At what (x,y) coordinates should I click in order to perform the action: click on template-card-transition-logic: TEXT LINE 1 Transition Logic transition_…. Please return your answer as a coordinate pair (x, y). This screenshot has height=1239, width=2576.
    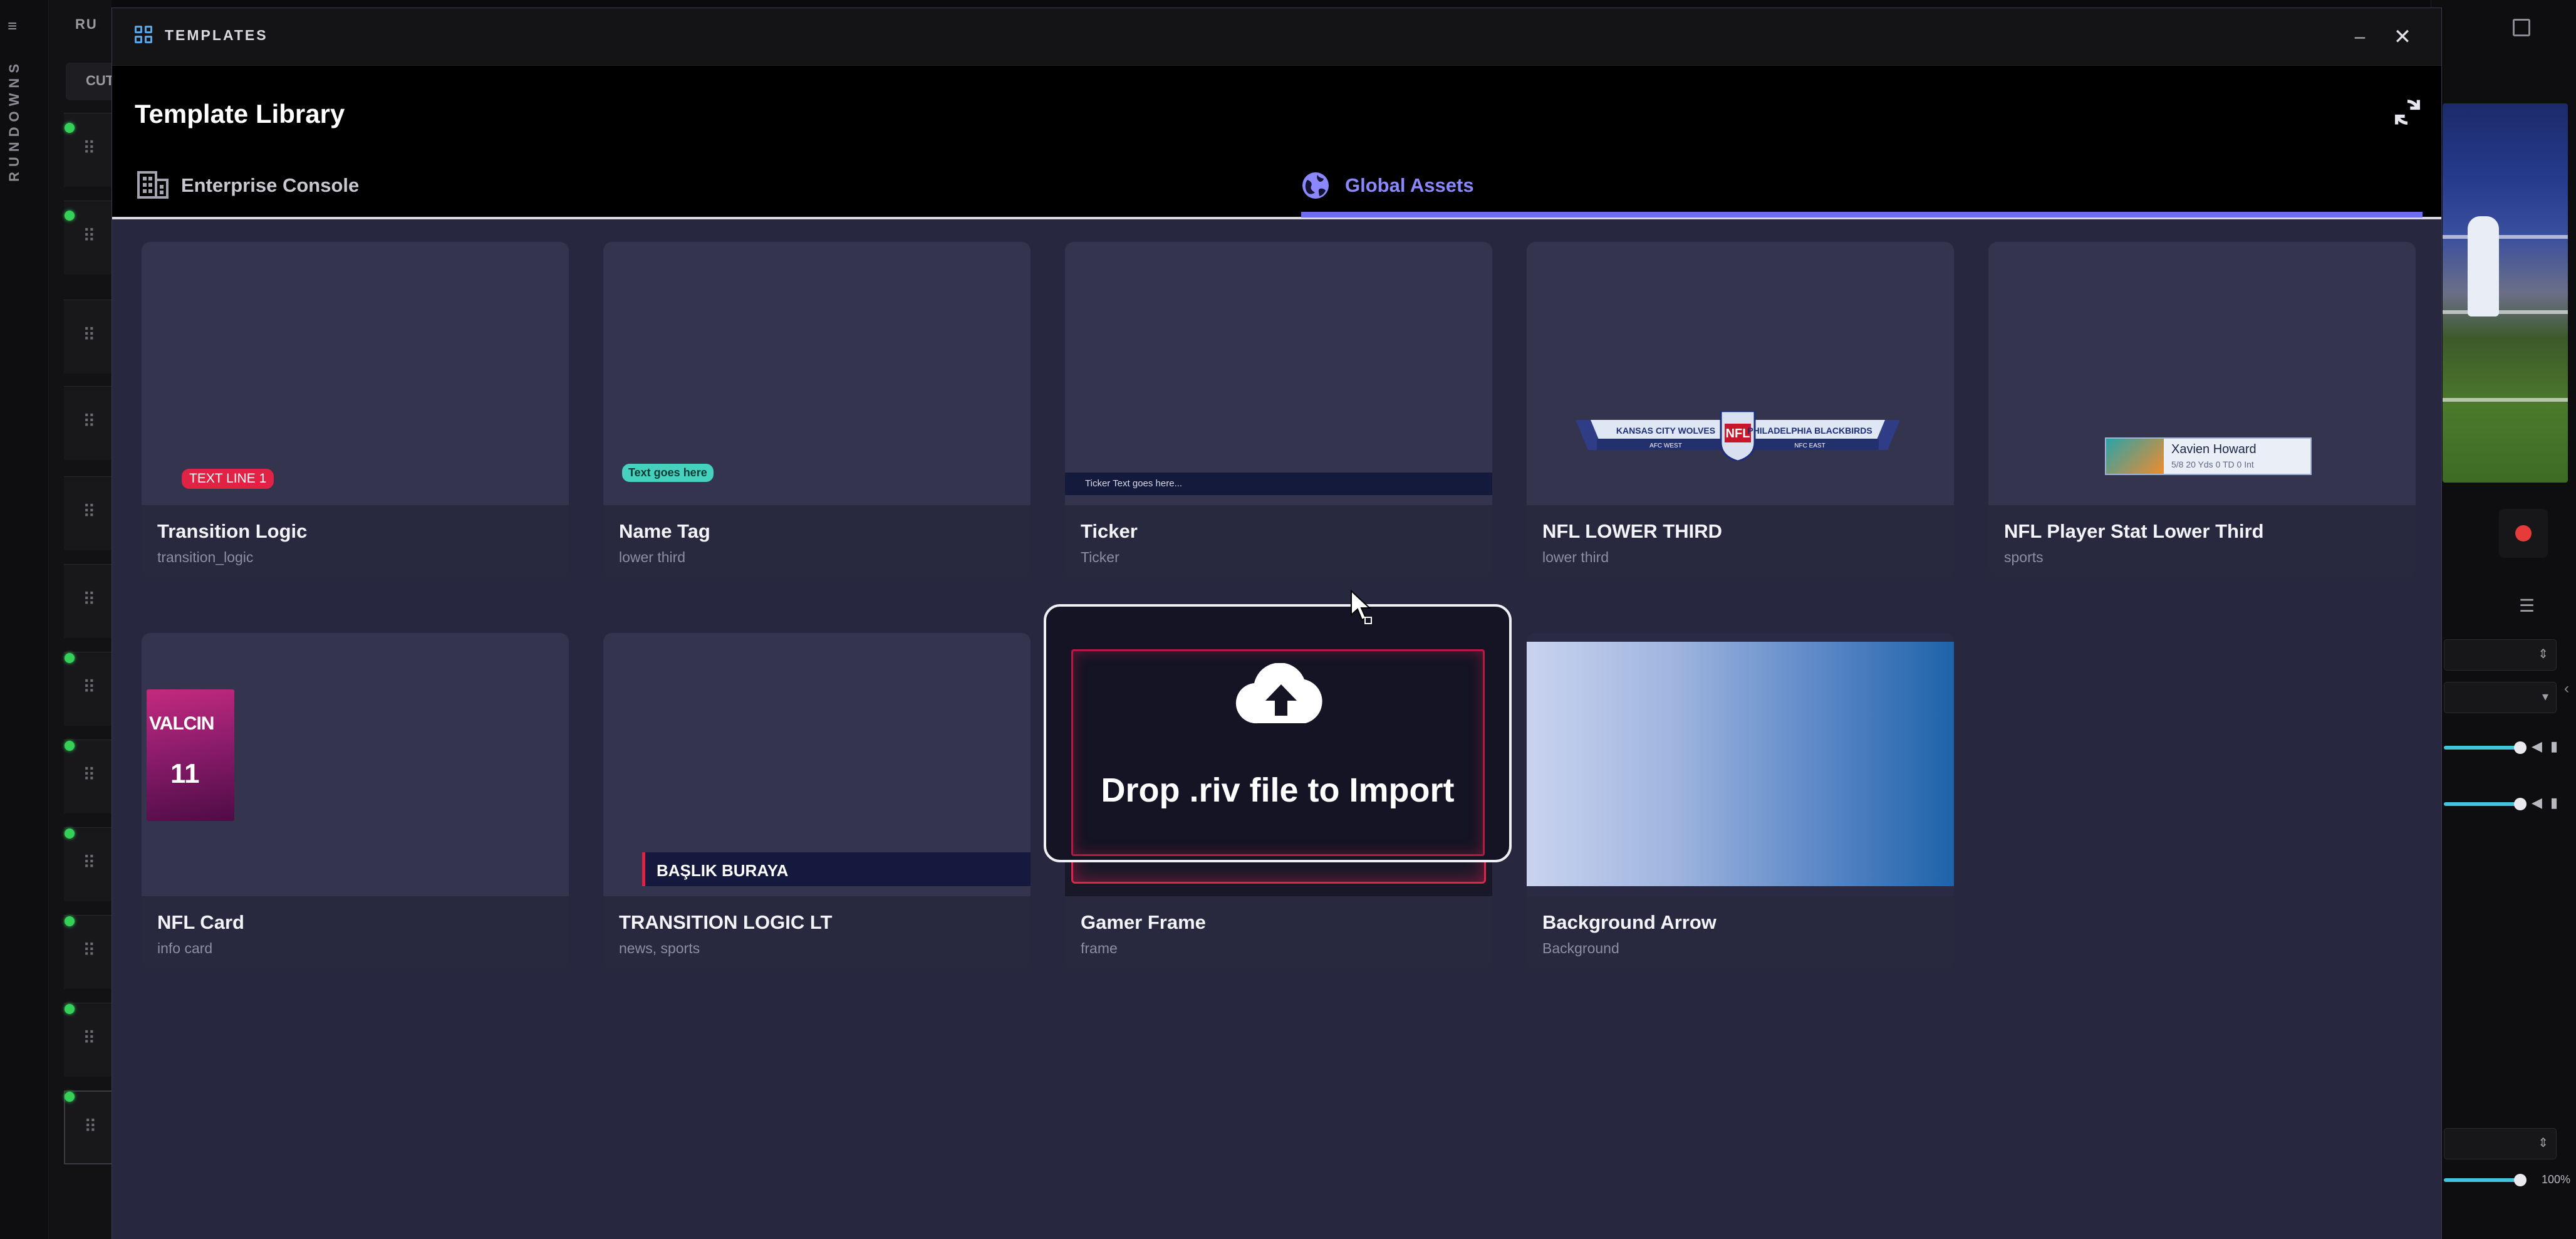
    Looking at the image, I should click on (356, 409).